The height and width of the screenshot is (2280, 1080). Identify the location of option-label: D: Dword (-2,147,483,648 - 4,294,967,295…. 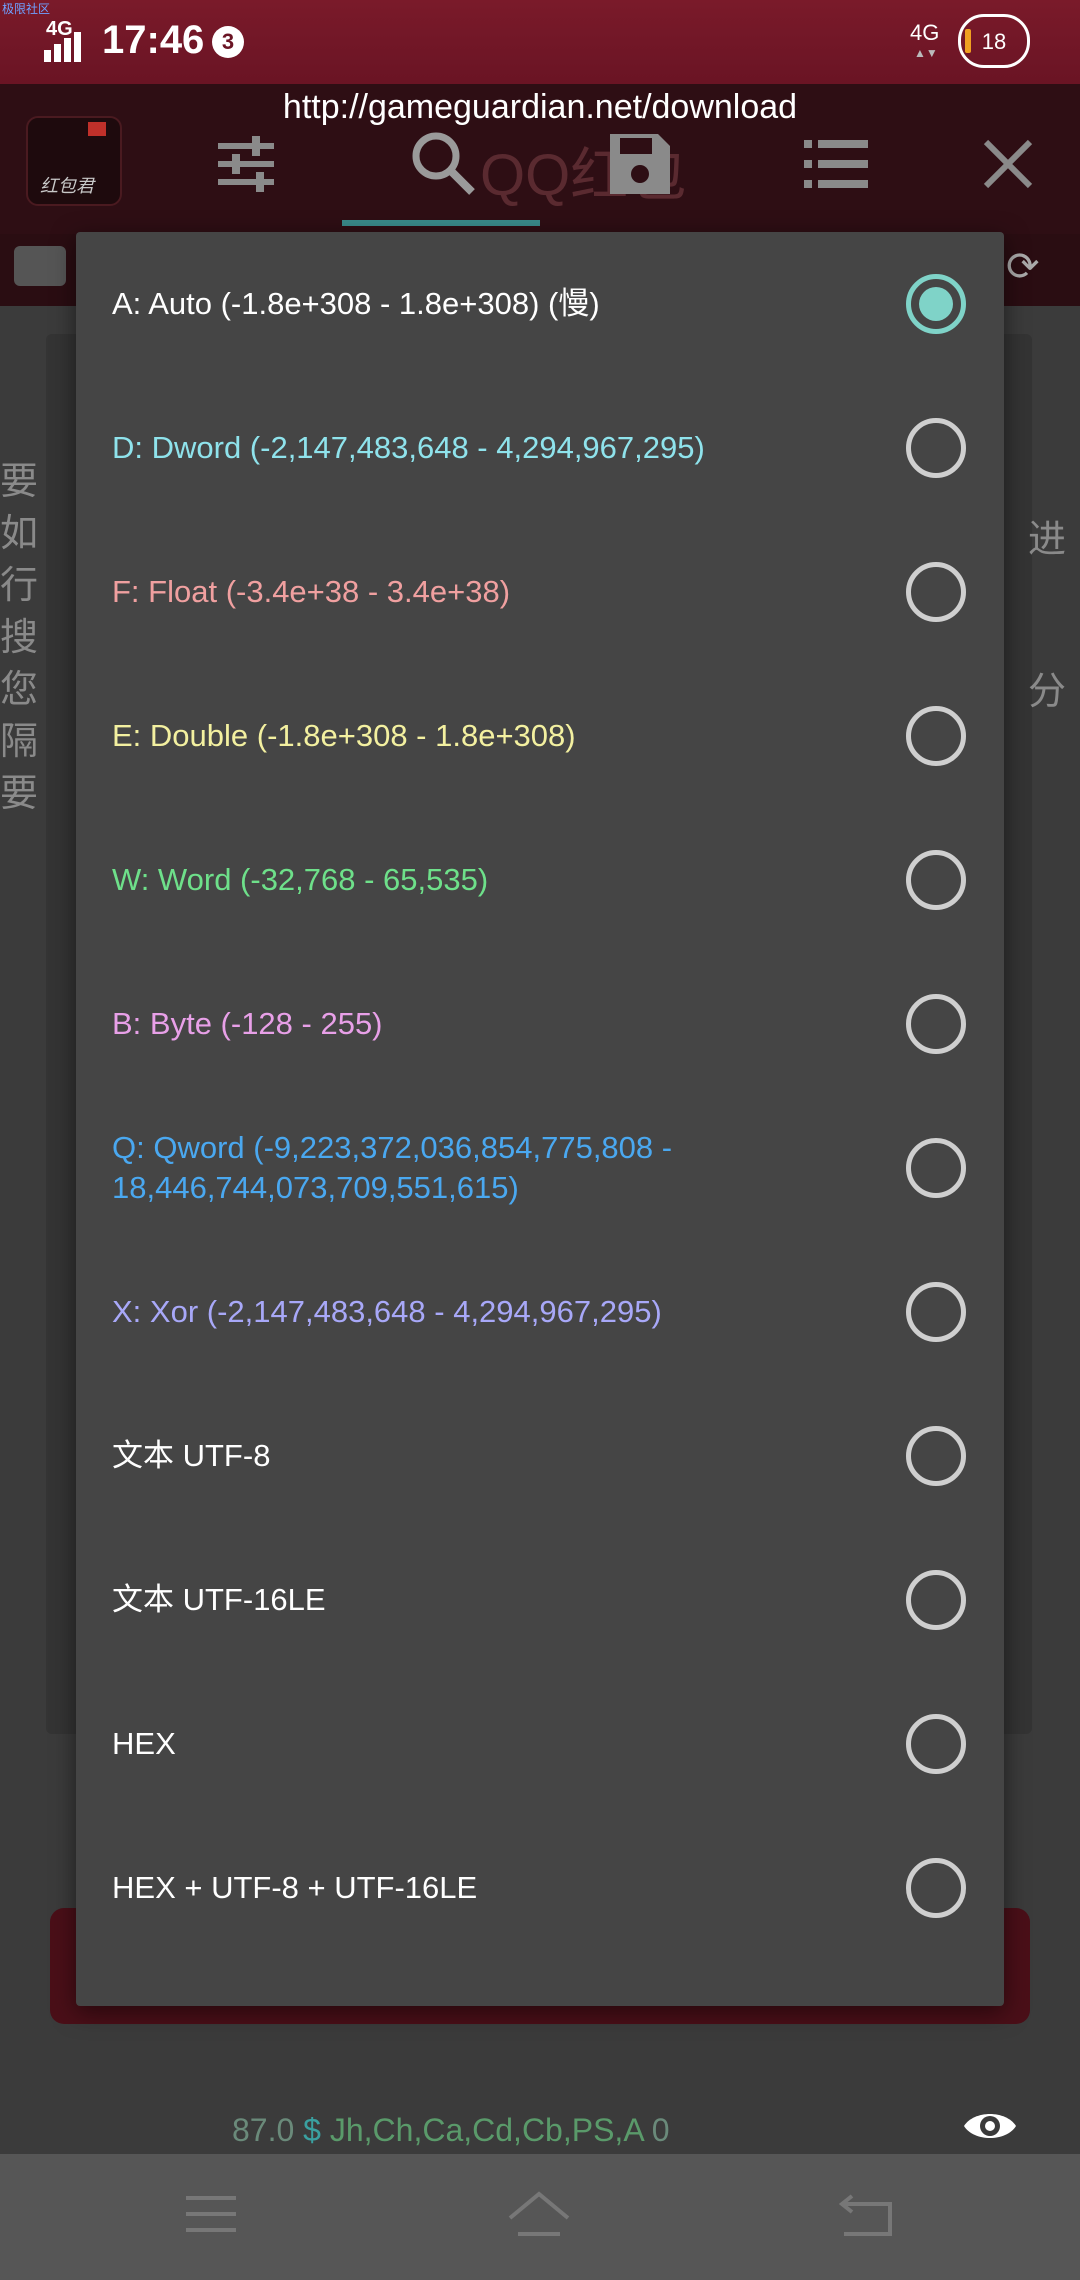
(408, 447).